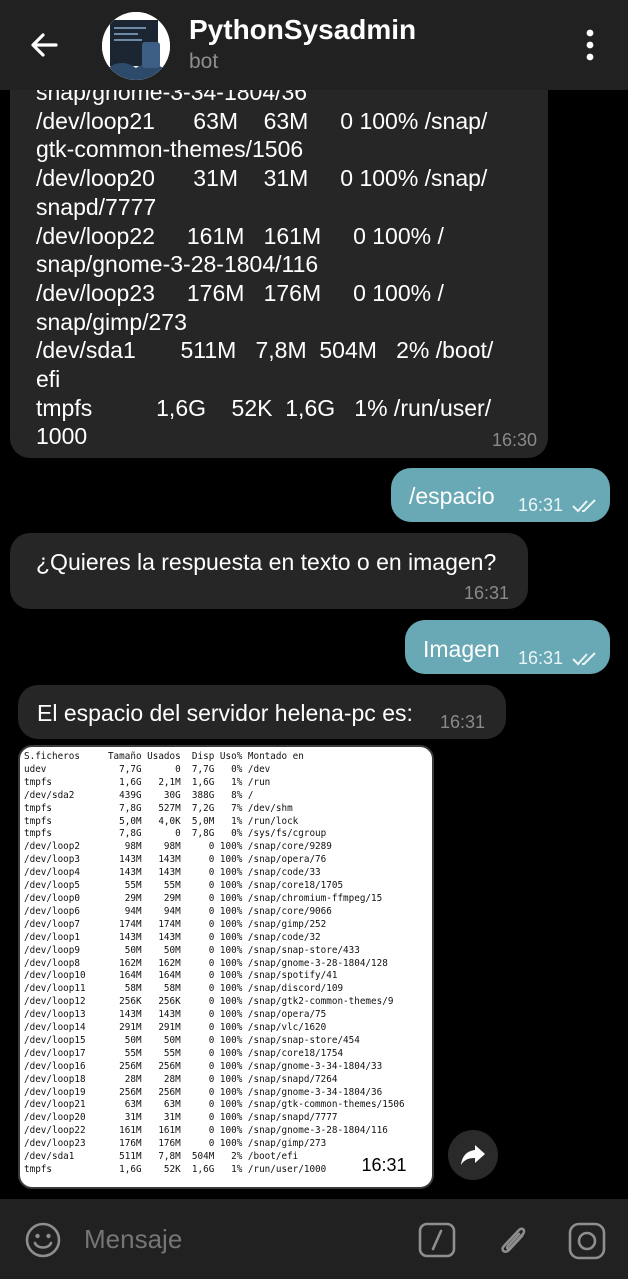 Image resolution: width=628 pixels, height=1279 pixels. What do you see at coordinates (158, 808) in the screenshot?
I see `df-image-row: tmpfs 7,8G 527M 7,2G 7% /dev/shm` at bounding box center [158, 808].